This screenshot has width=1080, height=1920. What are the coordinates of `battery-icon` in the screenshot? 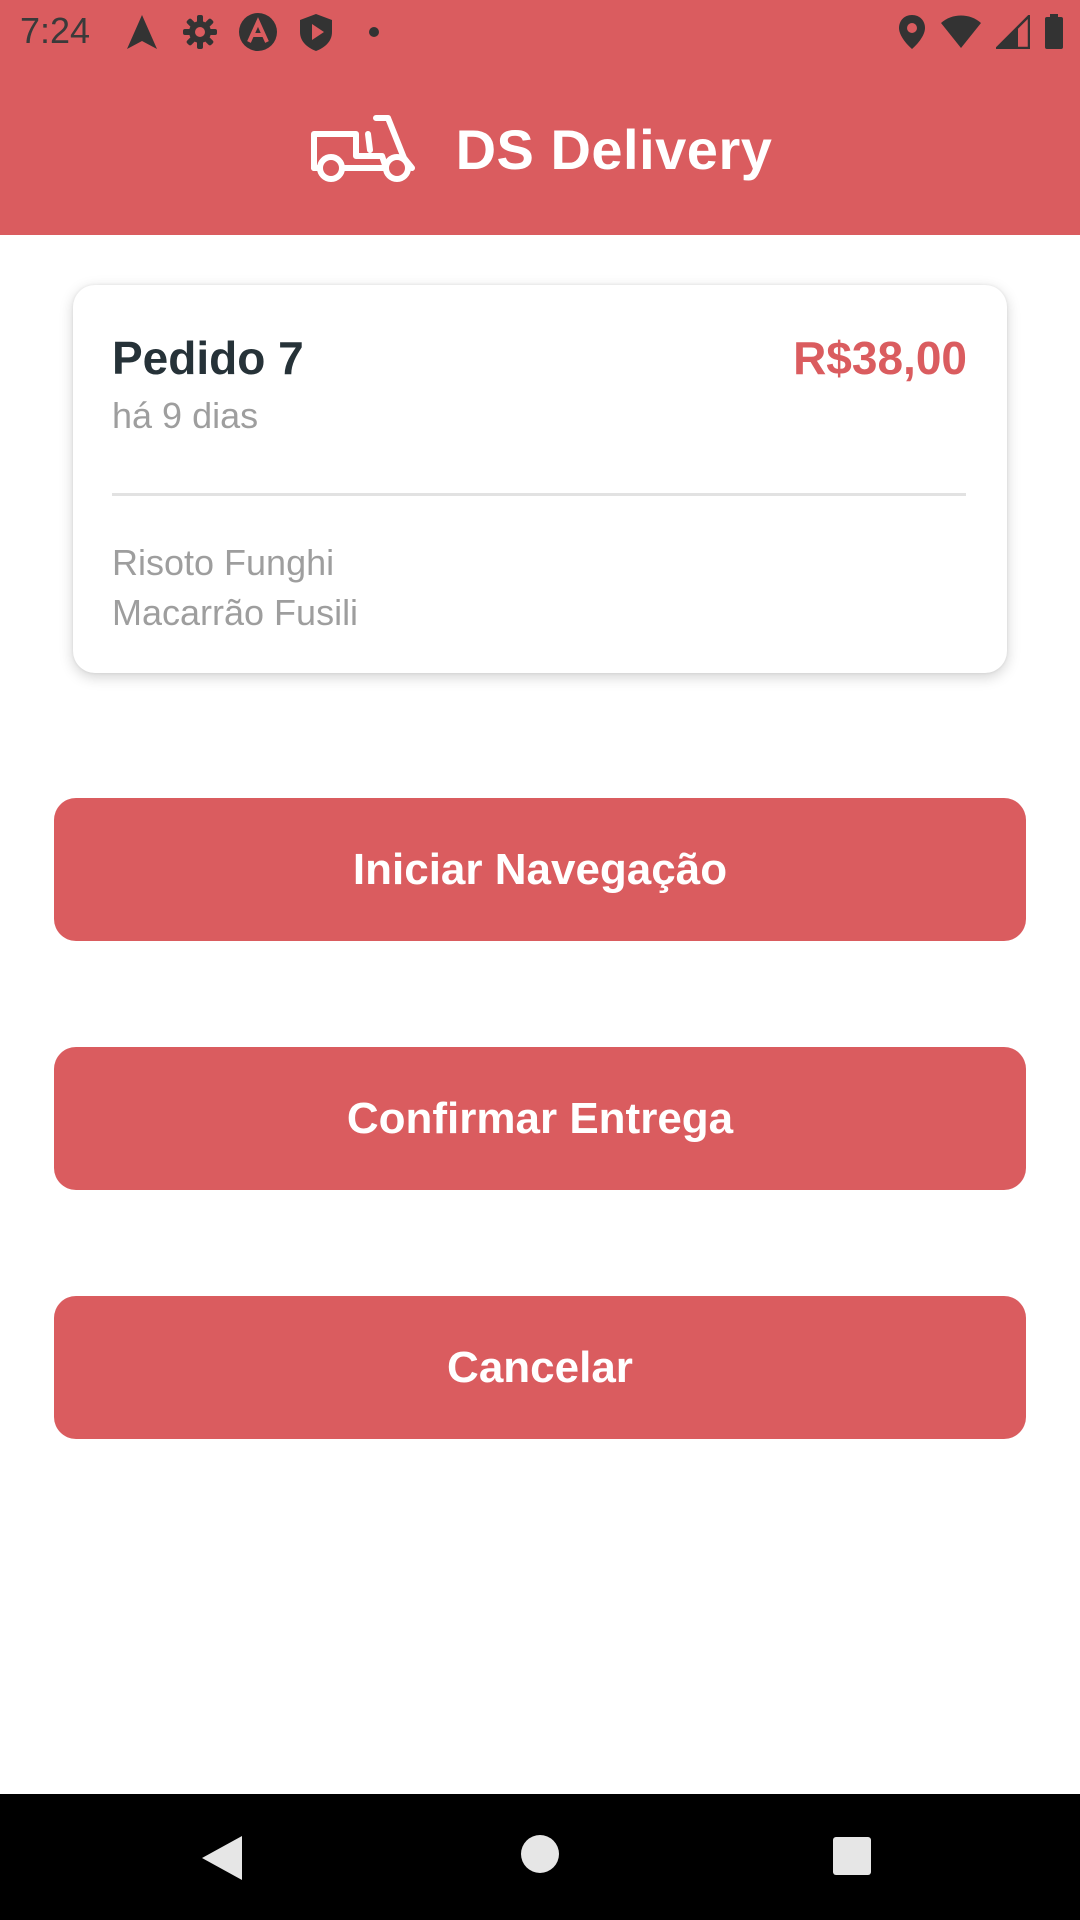 It's located at (1054, 32).